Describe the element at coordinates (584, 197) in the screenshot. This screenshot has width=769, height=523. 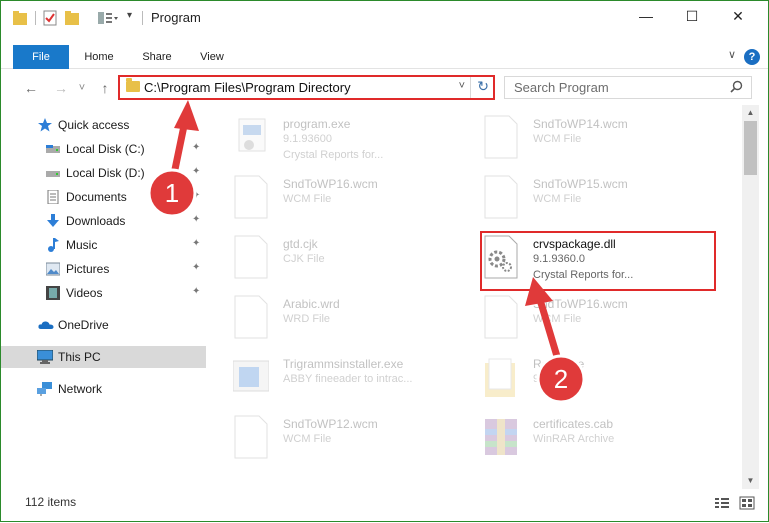
I see `file-item: SndToWP15.wcm WCM File` at that location.